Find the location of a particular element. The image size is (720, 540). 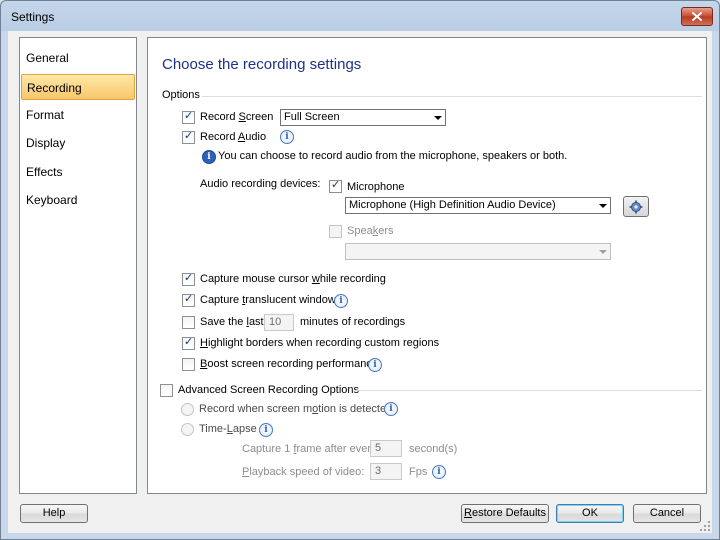

page-title: Choose the recording settings is located at coordinates (262, 64).